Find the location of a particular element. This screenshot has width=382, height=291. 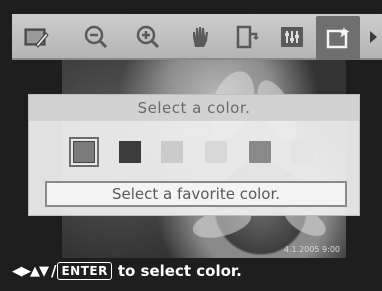

color-swatches is located at coordinates (199, 152).